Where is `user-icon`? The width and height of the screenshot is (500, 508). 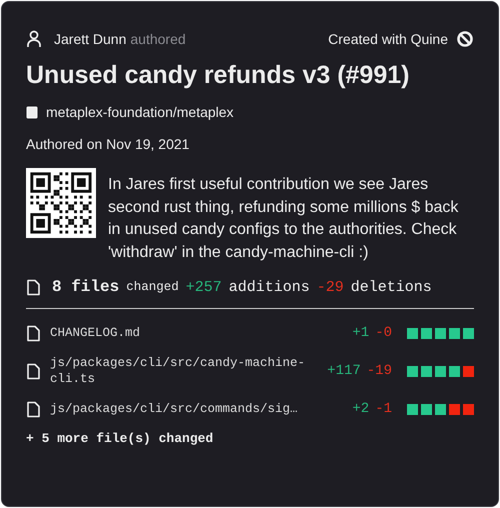
user-icon is located at coordinates (34, 39).